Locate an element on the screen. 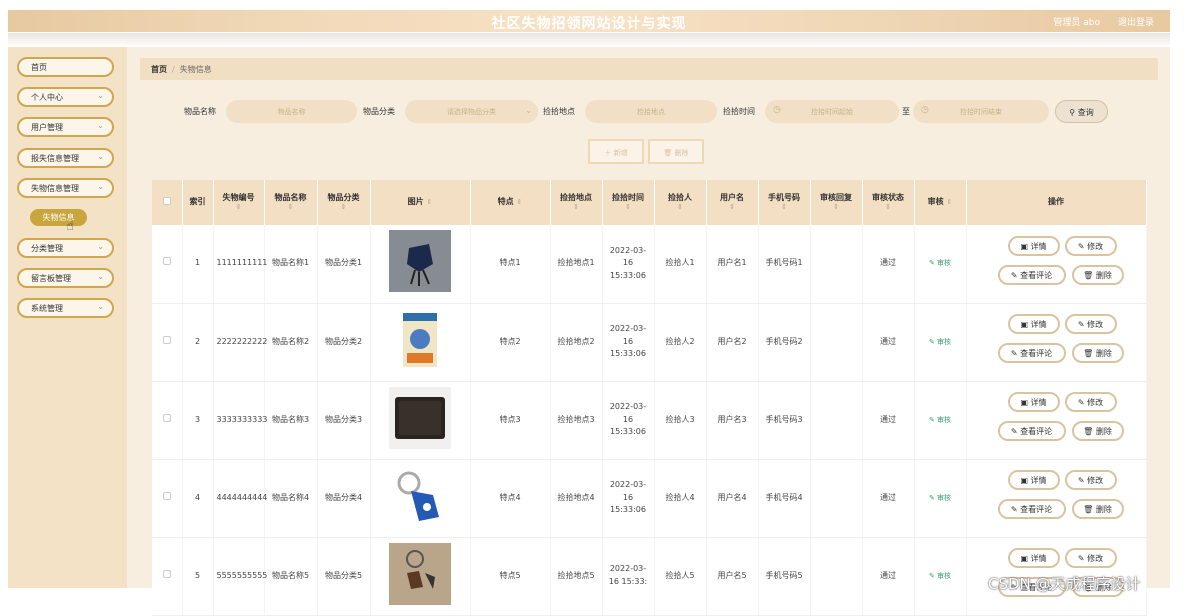 The width and height of the screenshot is (1194, 616). col-feature: 特点 ⇕ is located at coordinates (510, 202).